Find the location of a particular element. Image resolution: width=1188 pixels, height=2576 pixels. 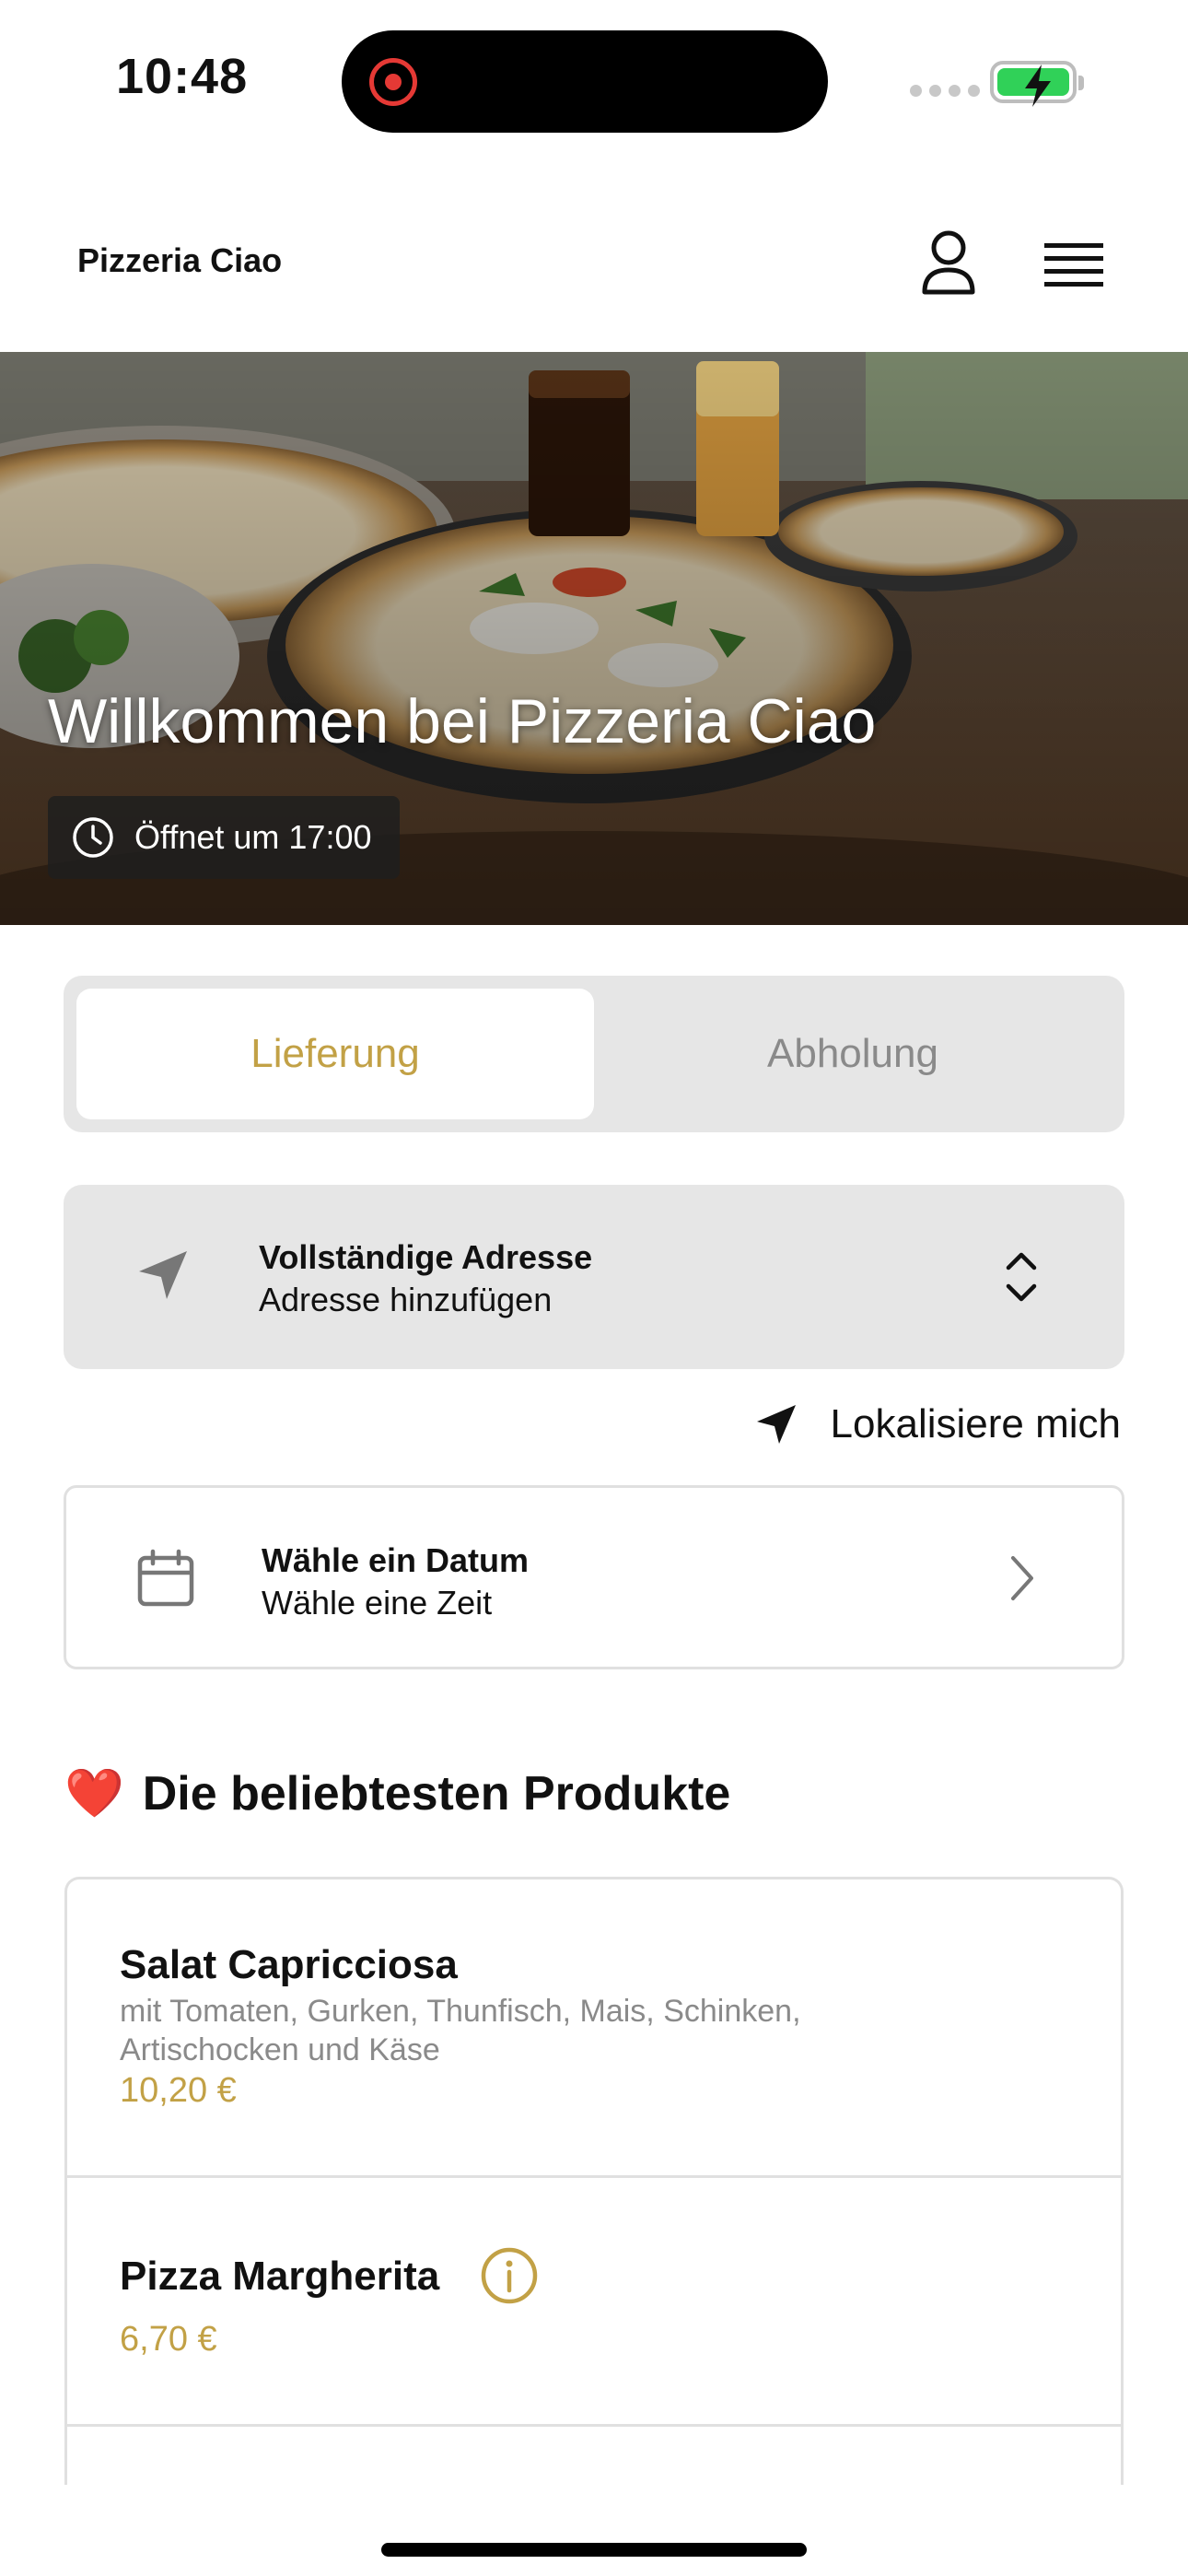

tab-pickup: Abholung is located at coordinates (853, 1054).